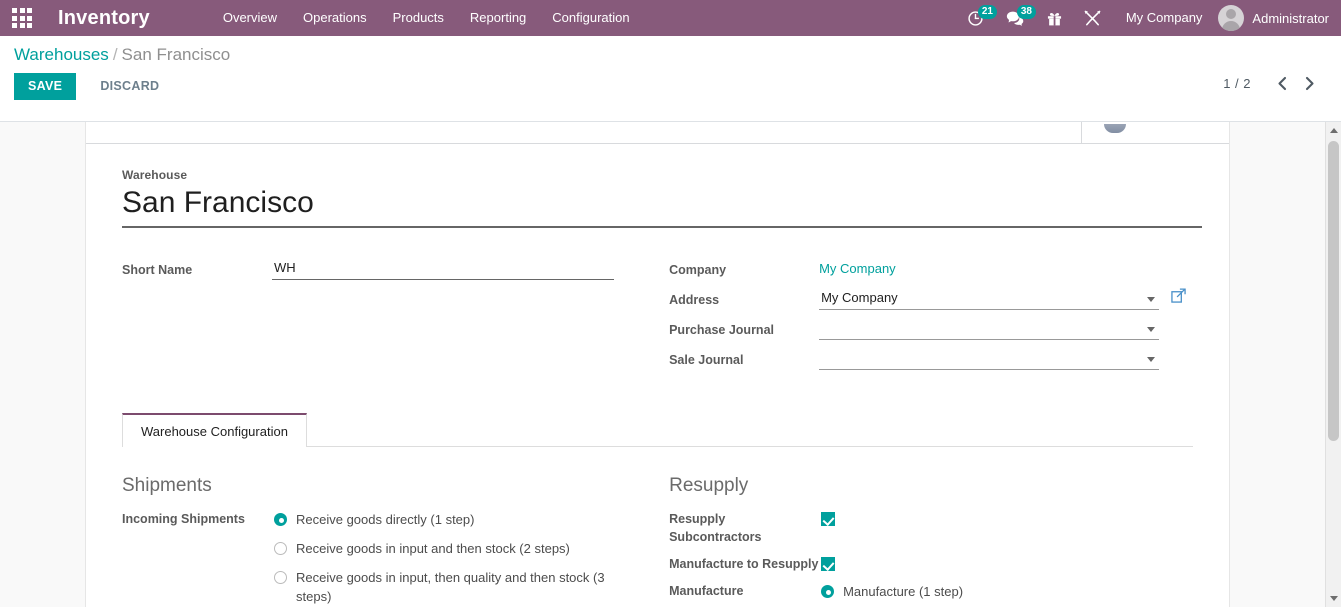  I want to click on crossed-tools-icon, so click(1092, 17).